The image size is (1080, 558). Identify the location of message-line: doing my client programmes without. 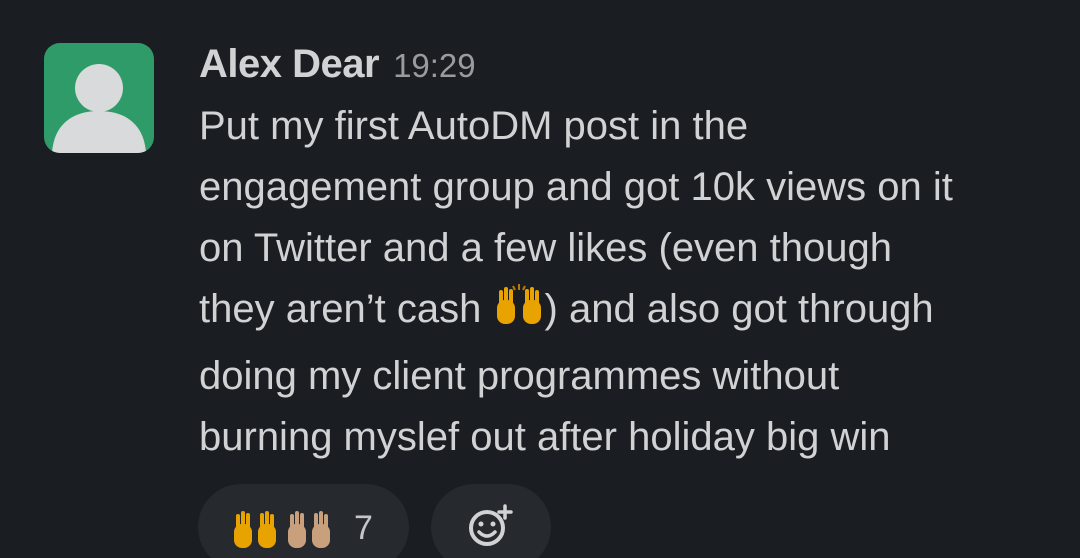
(519, 376).